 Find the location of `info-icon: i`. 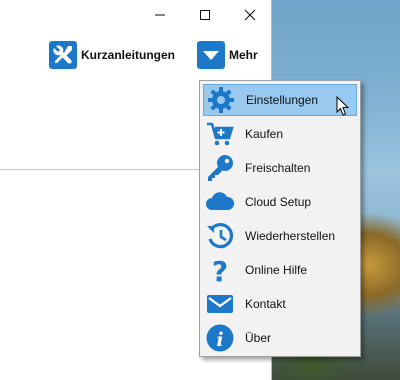

info-icon: i is located at coordinates (220, 338).